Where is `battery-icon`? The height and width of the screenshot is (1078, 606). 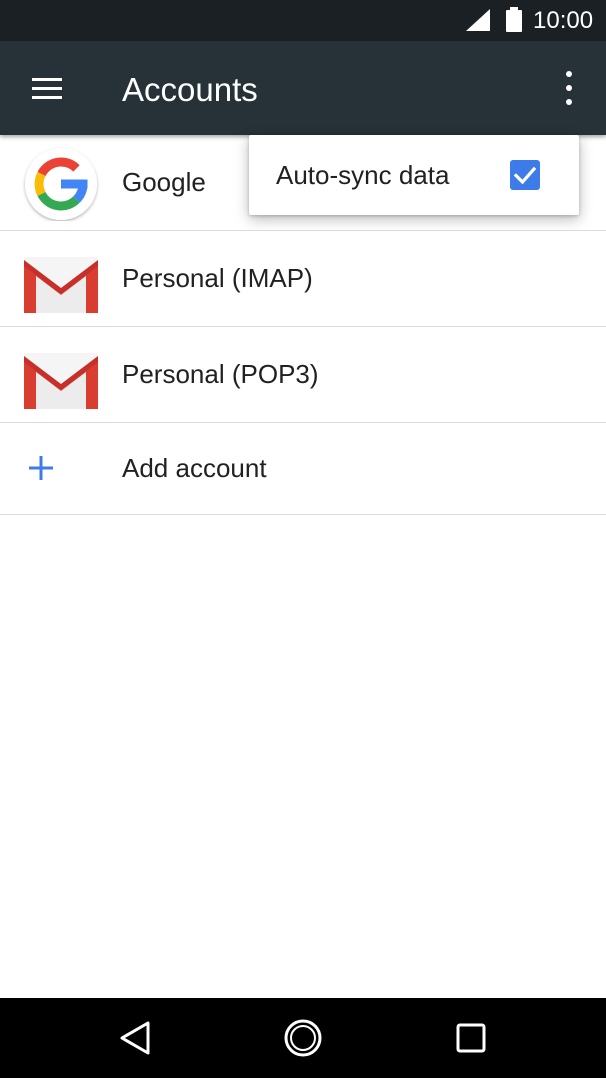 battery-icon is located at coordinates (514, 22).